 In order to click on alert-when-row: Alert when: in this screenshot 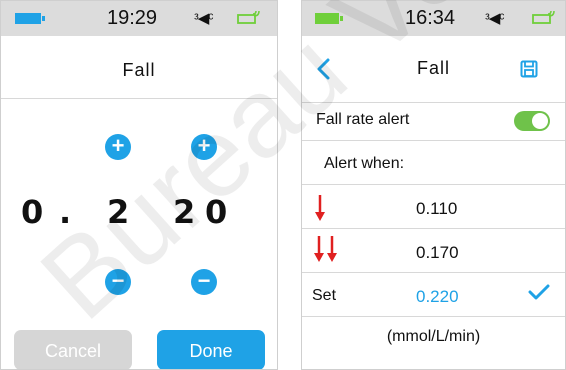, I will do `click(433, 163)`.